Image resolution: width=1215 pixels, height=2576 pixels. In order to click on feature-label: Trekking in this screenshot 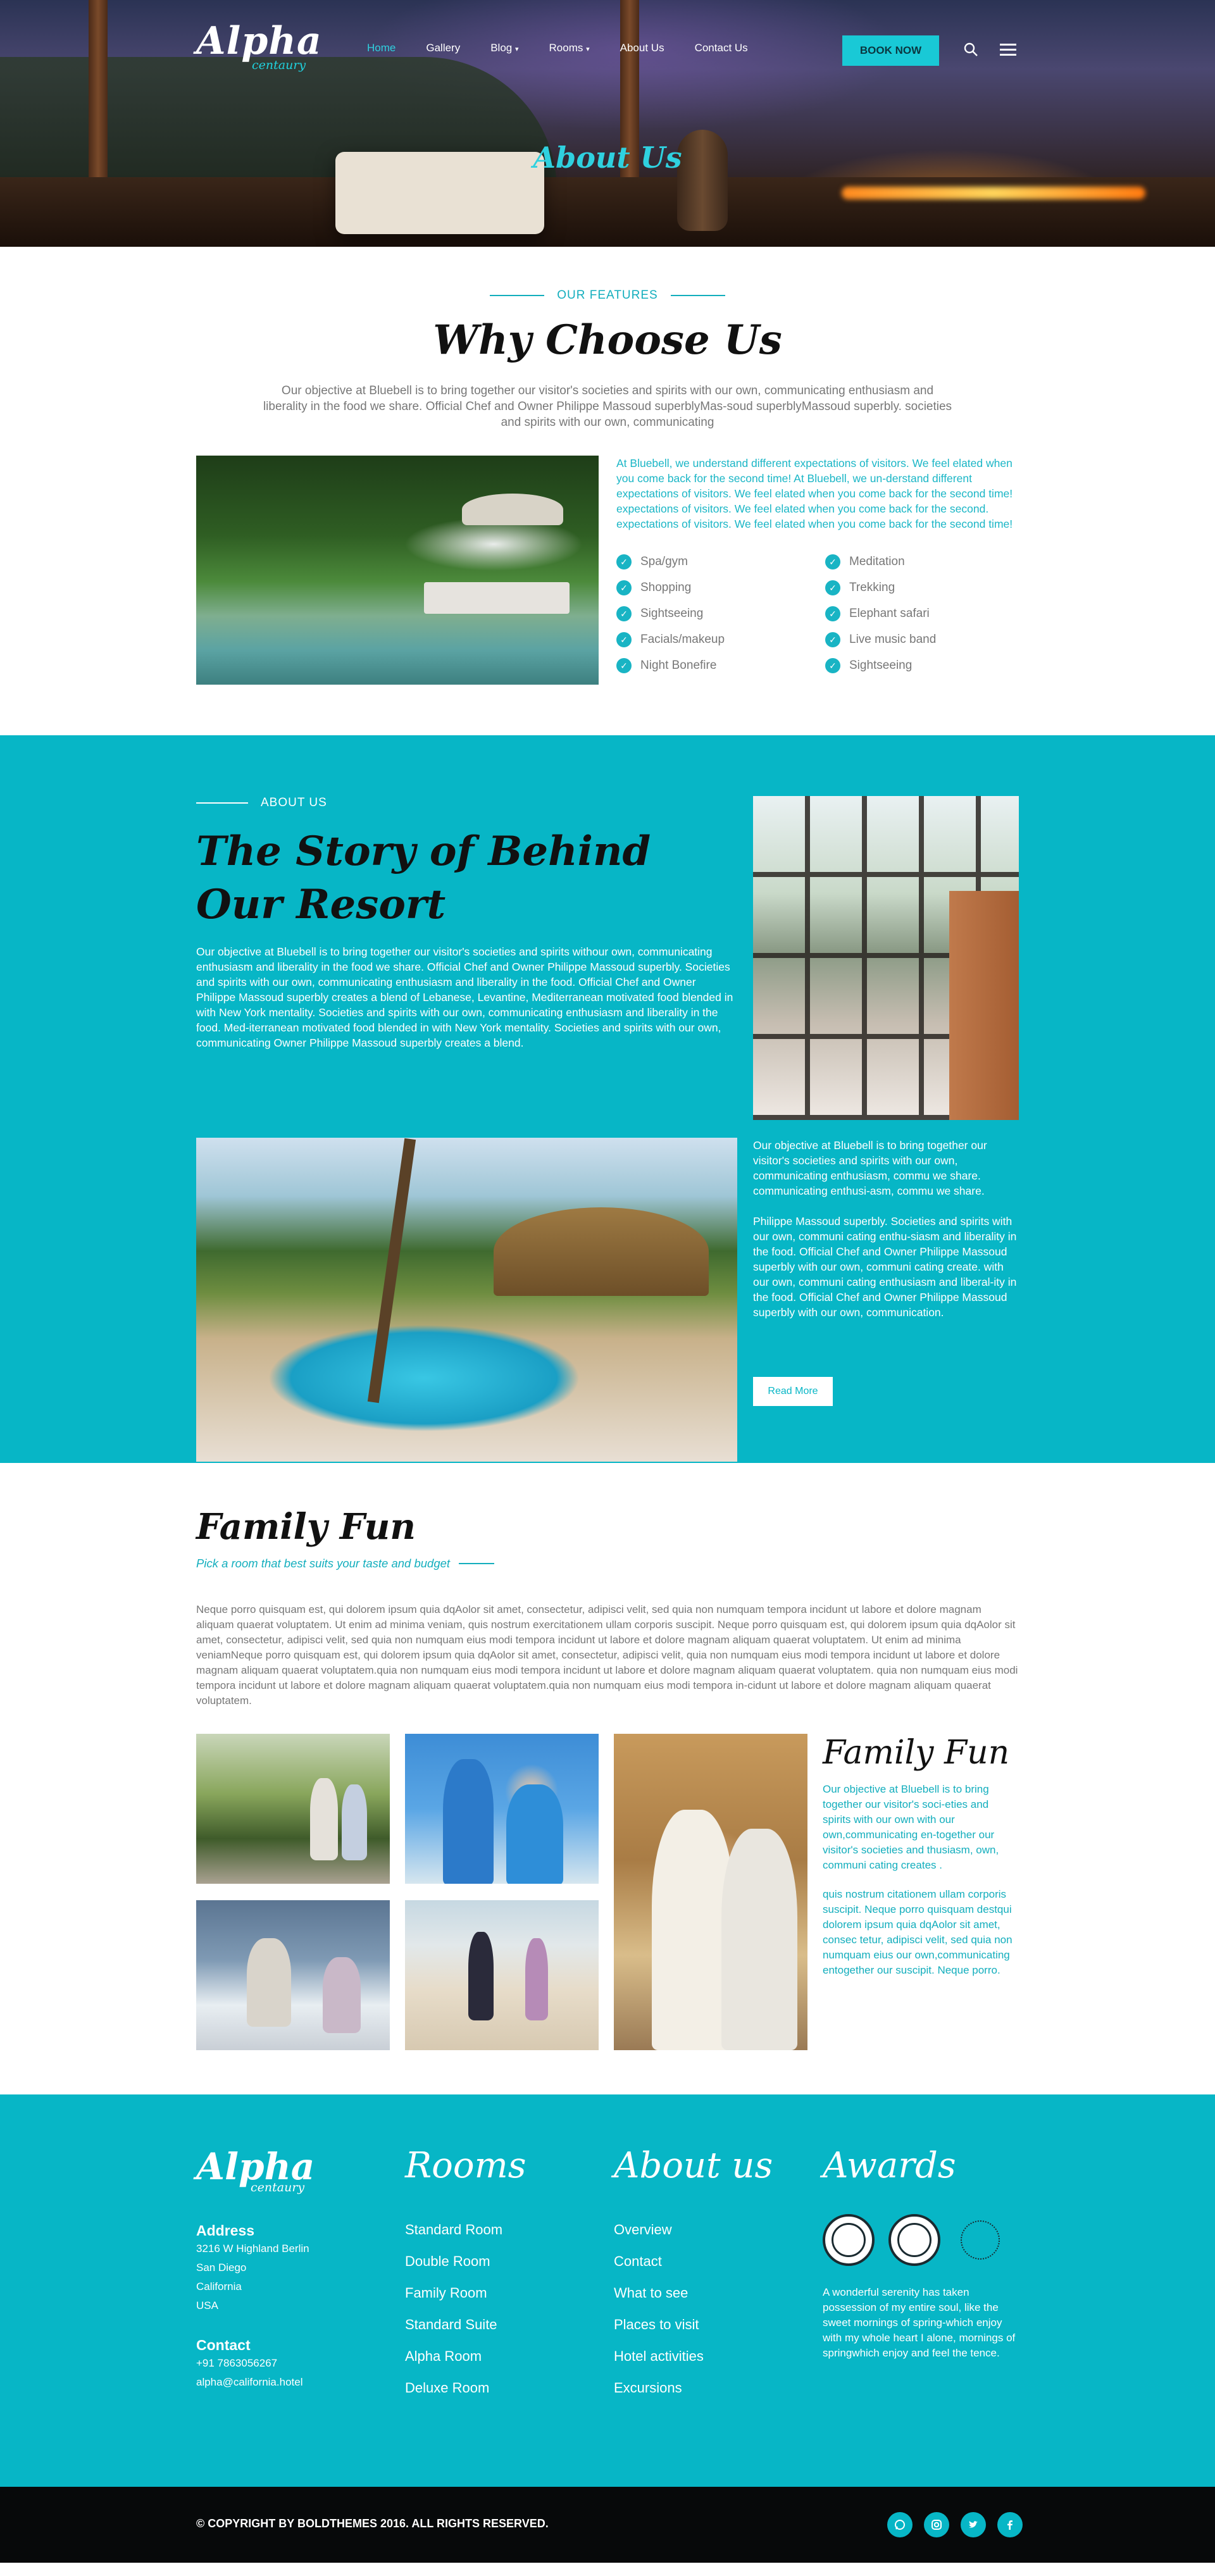, I will do `click(872, 588)`.